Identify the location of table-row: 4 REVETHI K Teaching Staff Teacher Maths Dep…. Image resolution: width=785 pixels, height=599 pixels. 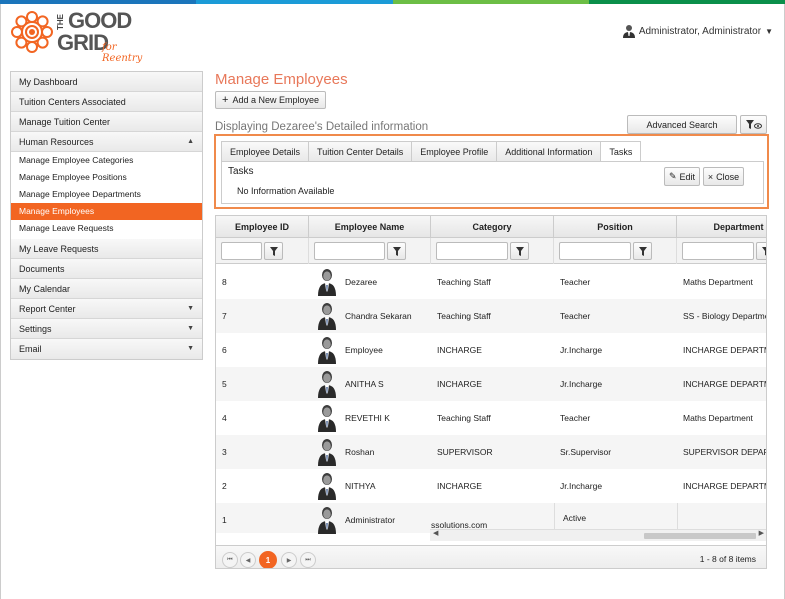
(491, 418).